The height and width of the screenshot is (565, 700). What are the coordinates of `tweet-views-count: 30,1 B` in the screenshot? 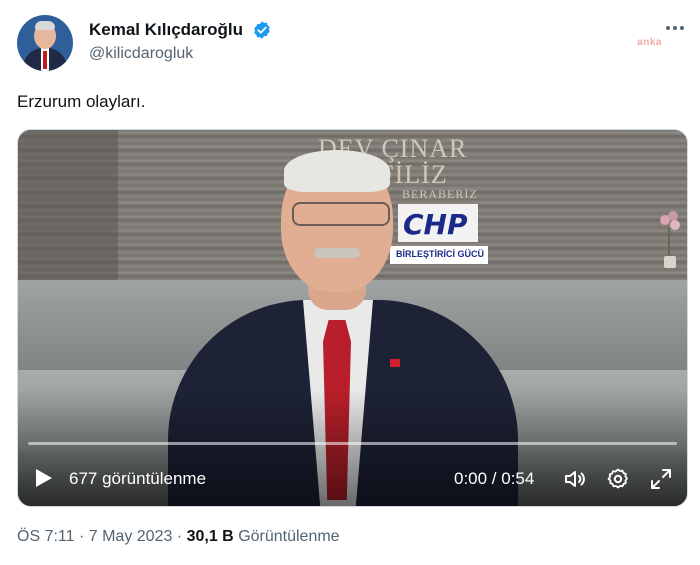 It's located at (210, 536).